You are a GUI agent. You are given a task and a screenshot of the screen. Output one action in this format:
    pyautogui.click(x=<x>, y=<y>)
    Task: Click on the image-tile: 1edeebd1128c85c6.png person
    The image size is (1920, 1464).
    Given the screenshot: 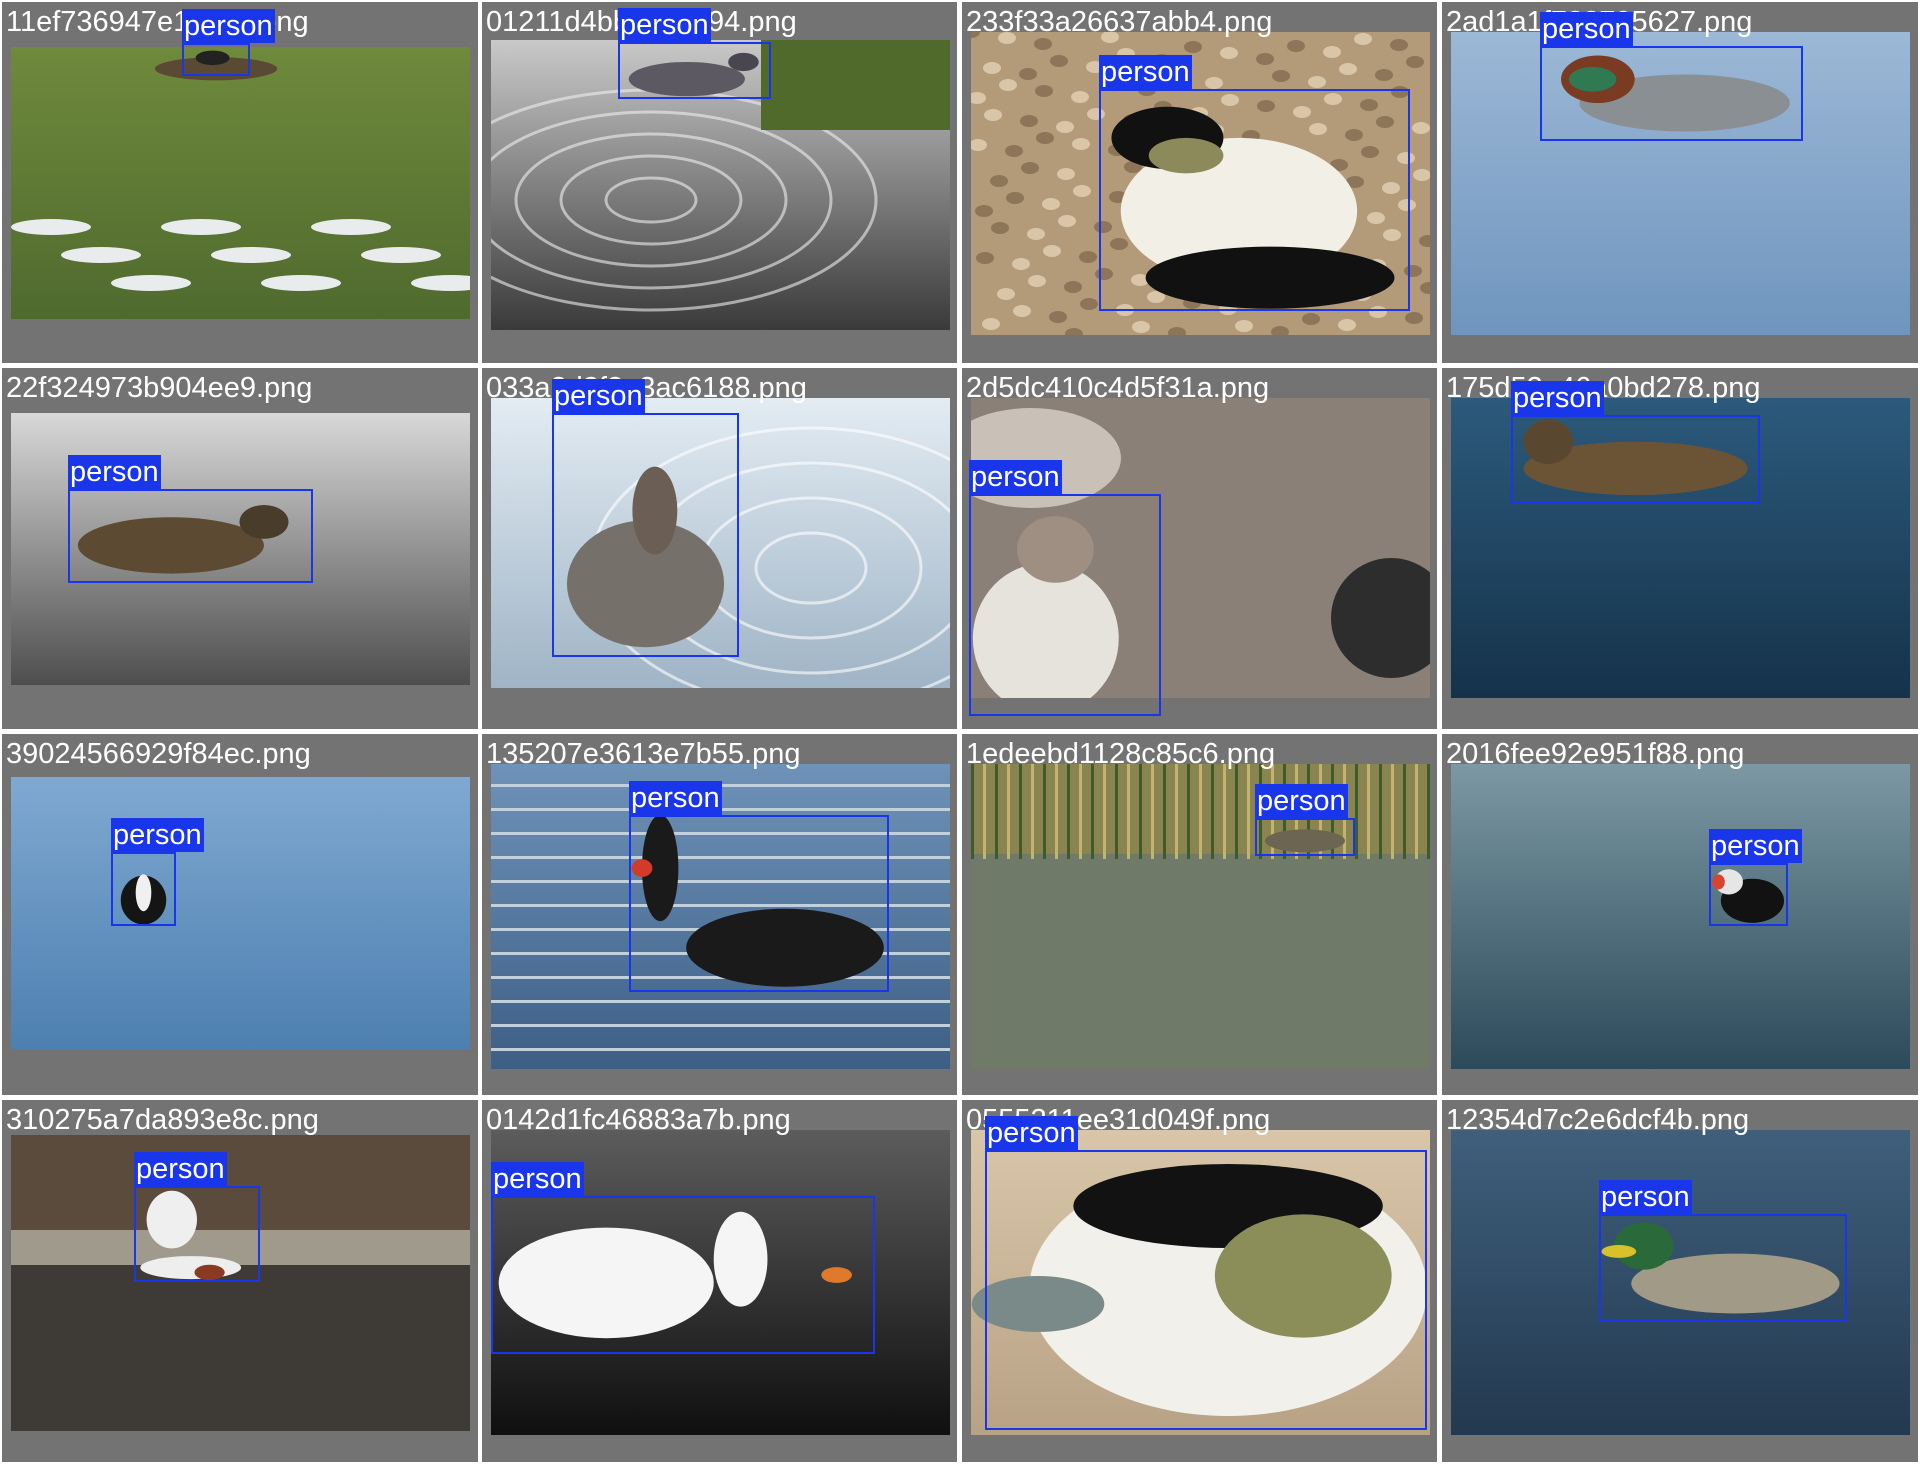 What is the action you would take?
    pyautogui.click(x=1199, y=914)
    